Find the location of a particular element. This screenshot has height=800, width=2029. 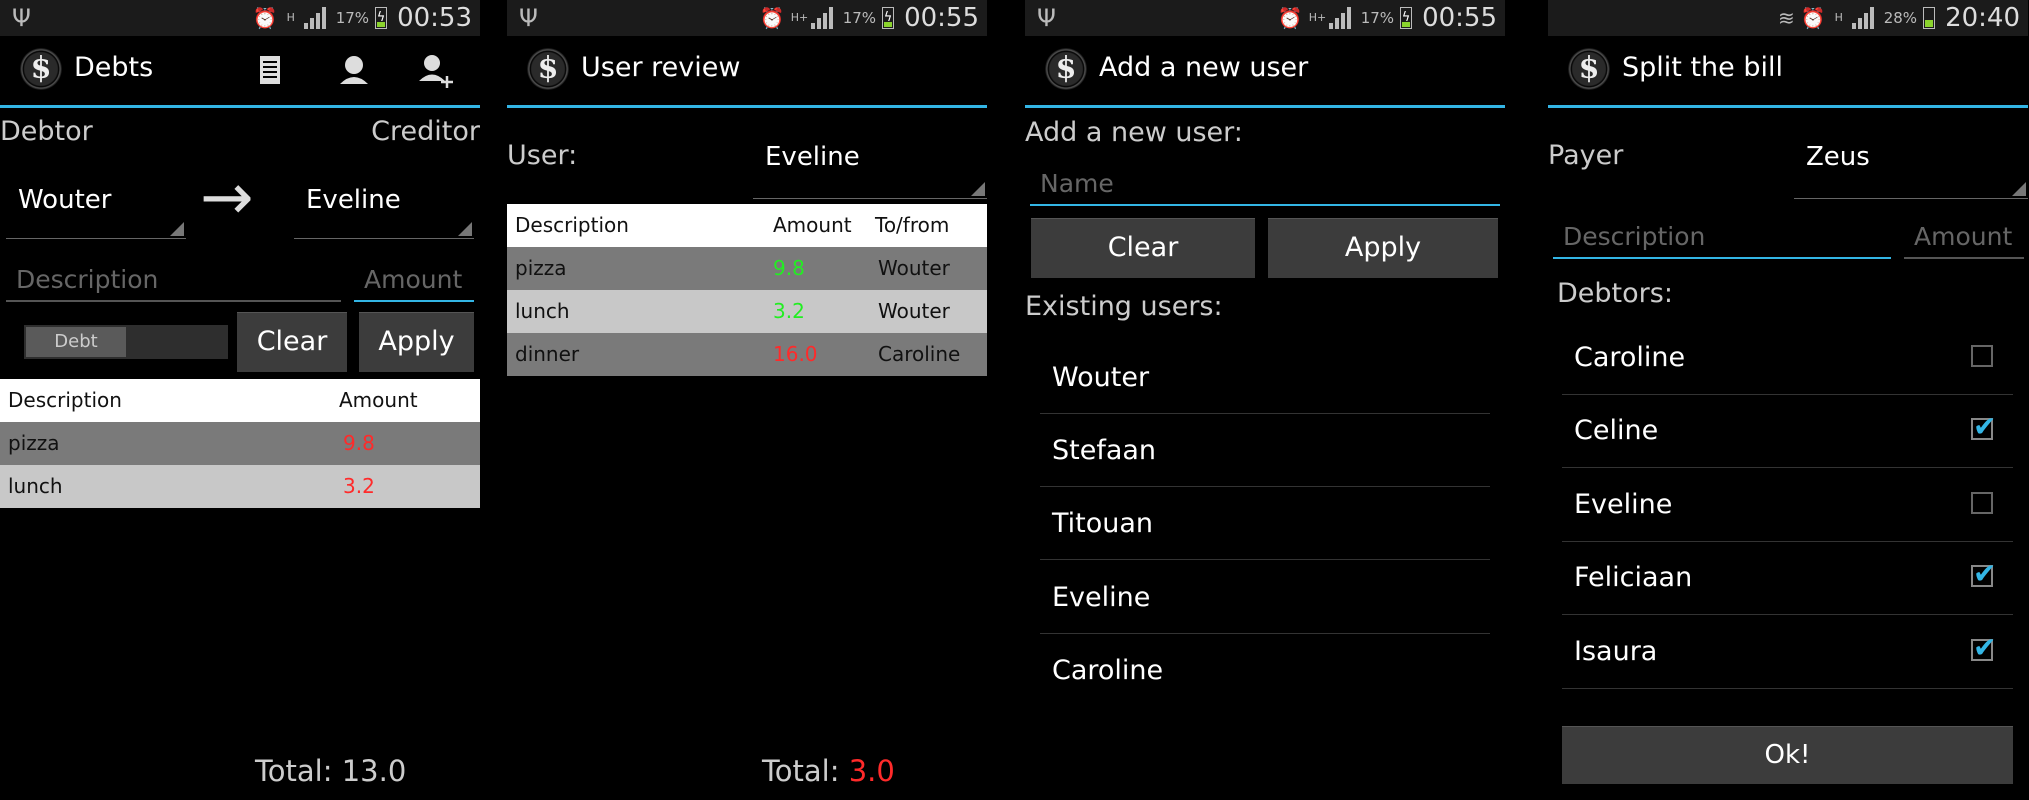

debtor-value: Wouter is located at coordinates (65, 200).